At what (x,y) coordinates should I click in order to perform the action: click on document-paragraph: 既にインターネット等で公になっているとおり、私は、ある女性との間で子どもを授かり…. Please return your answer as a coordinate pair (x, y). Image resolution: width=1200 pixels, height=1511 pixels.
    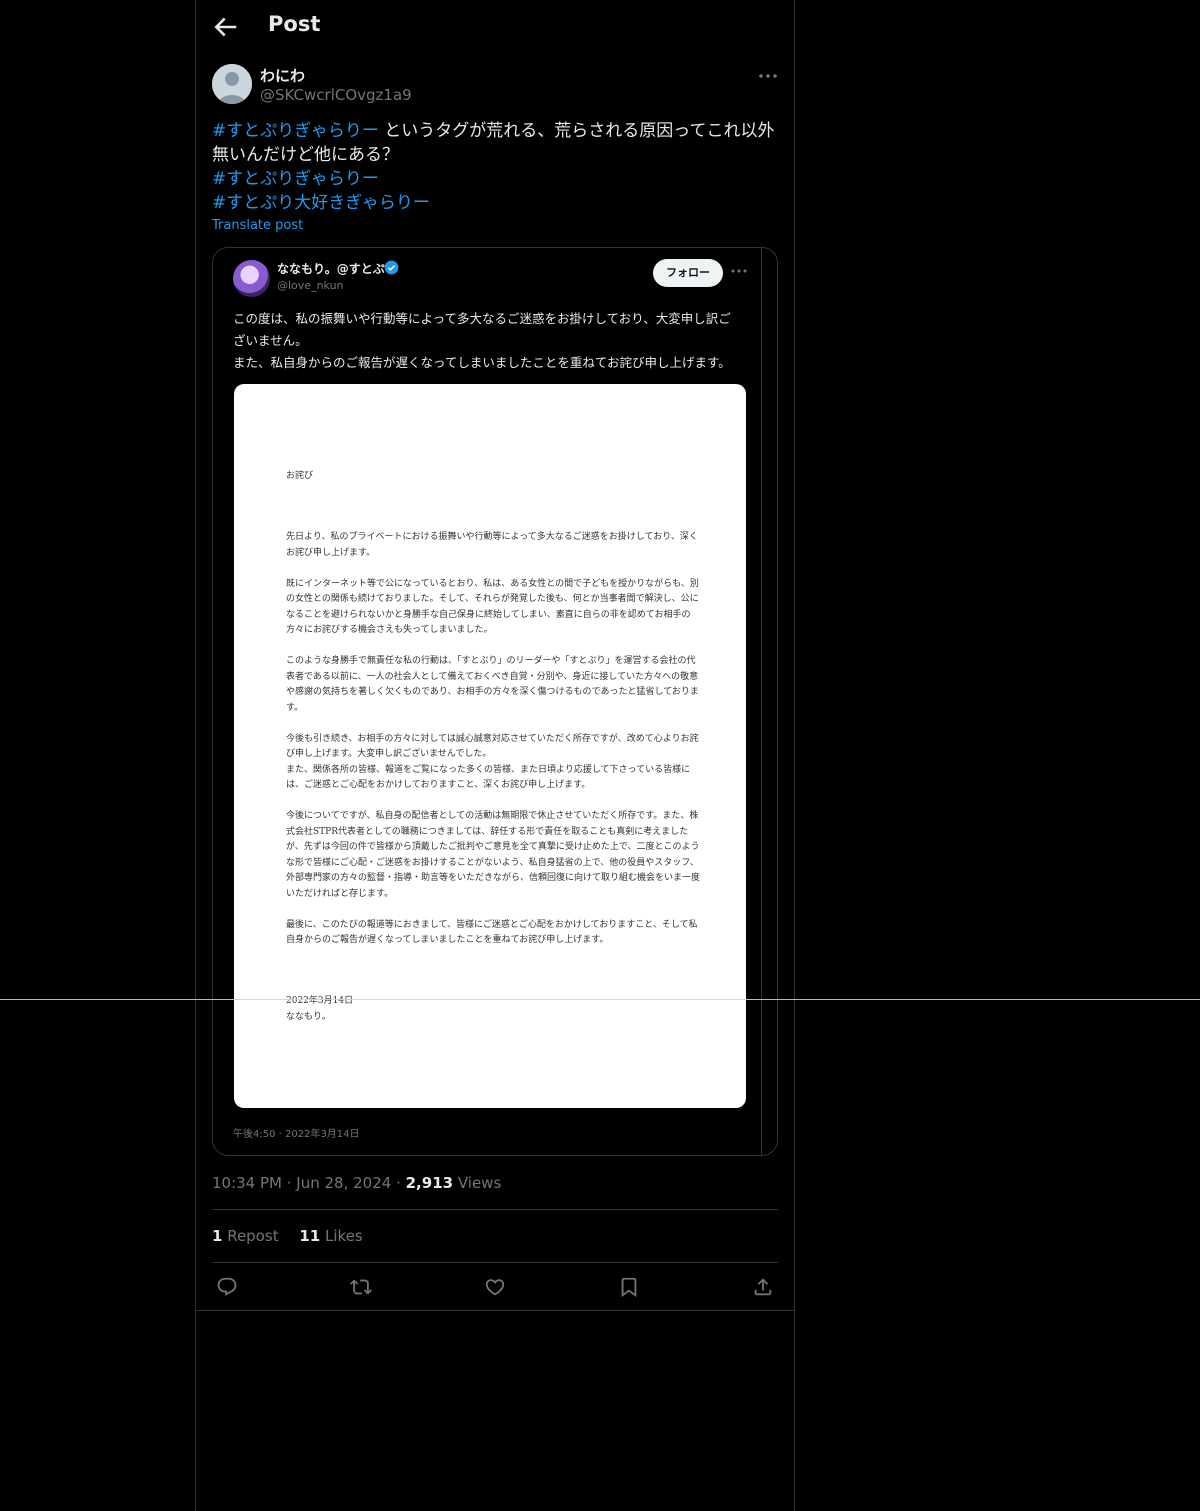
    Looking at the image, I should click on (492, 607).